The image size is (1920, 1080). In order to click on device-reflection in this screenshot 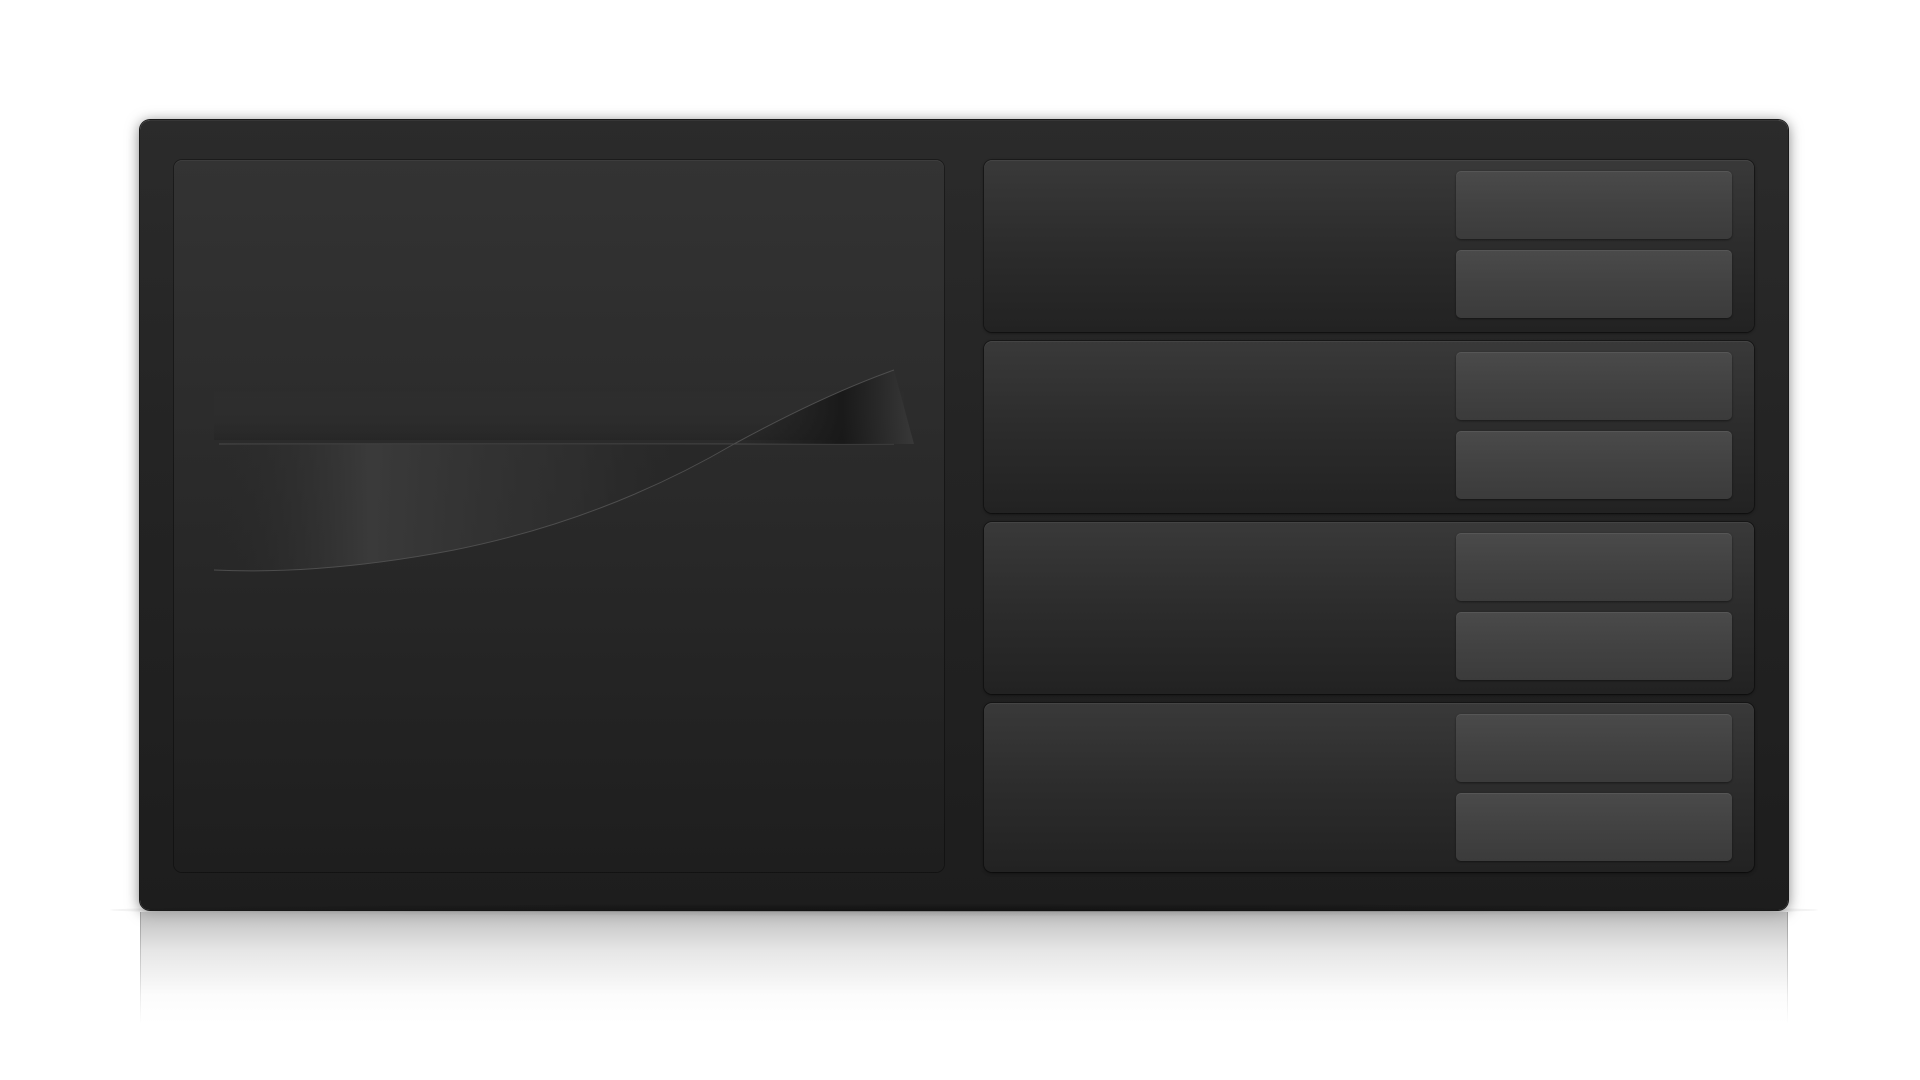, I will do `click(964, 968)`.